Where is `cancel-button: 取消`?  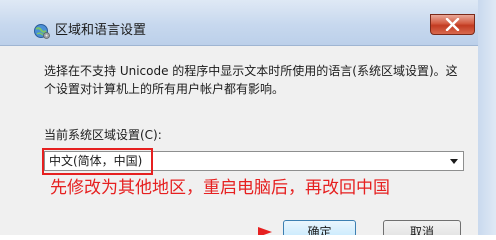 cancel-button: 取消 is located at coordinates (422, 227).